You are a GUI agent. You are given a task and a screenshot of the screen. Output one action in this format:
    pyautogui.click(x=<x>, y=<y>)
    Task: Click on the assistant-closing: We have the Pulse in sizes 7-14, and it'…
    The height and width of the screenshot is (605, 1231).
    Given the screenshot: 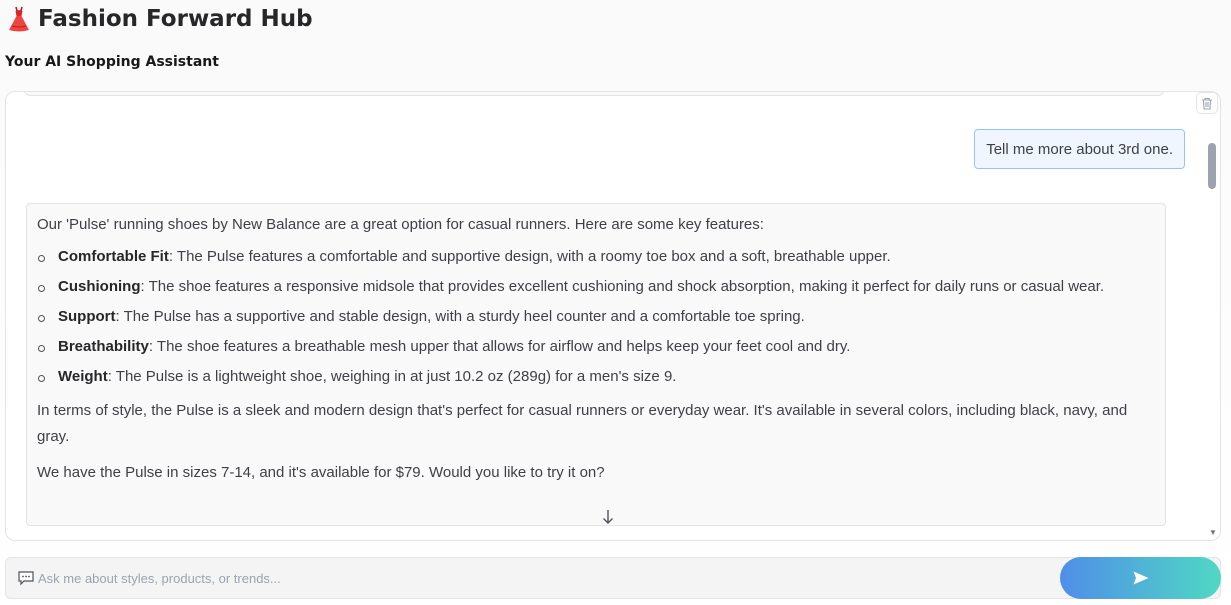 What is the action you would take?
    pyautogui.click(x=321, y=472)
    